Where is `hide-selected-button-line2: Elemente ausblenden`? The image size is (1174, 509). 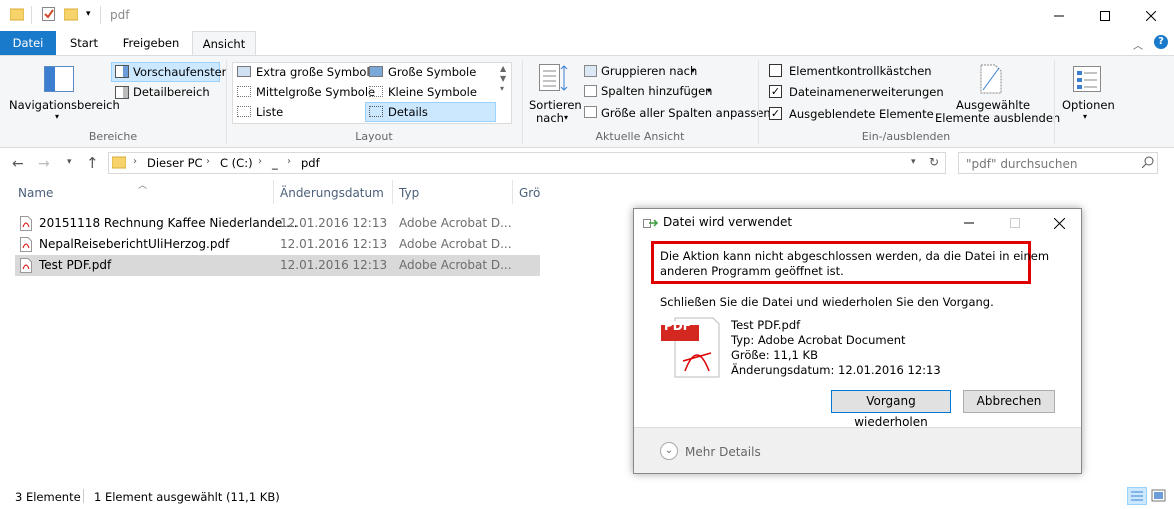
hide-selected-button-line2: Elemente ausblenden is located at coordinates (997, 118).